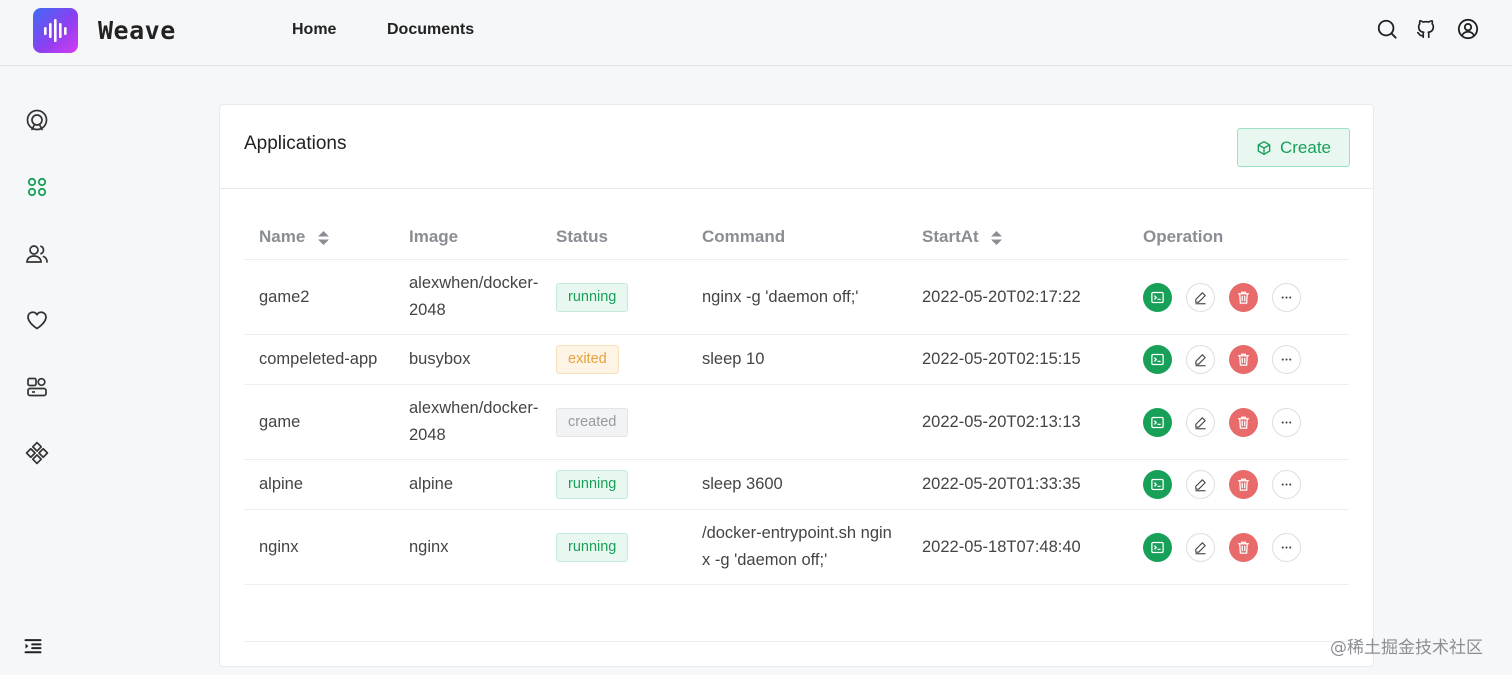 This screenshot has width=1512, height=675. Describe the element at coordinates (279, 547) in the screenshot. I see `cell-name: nginx` at that location.